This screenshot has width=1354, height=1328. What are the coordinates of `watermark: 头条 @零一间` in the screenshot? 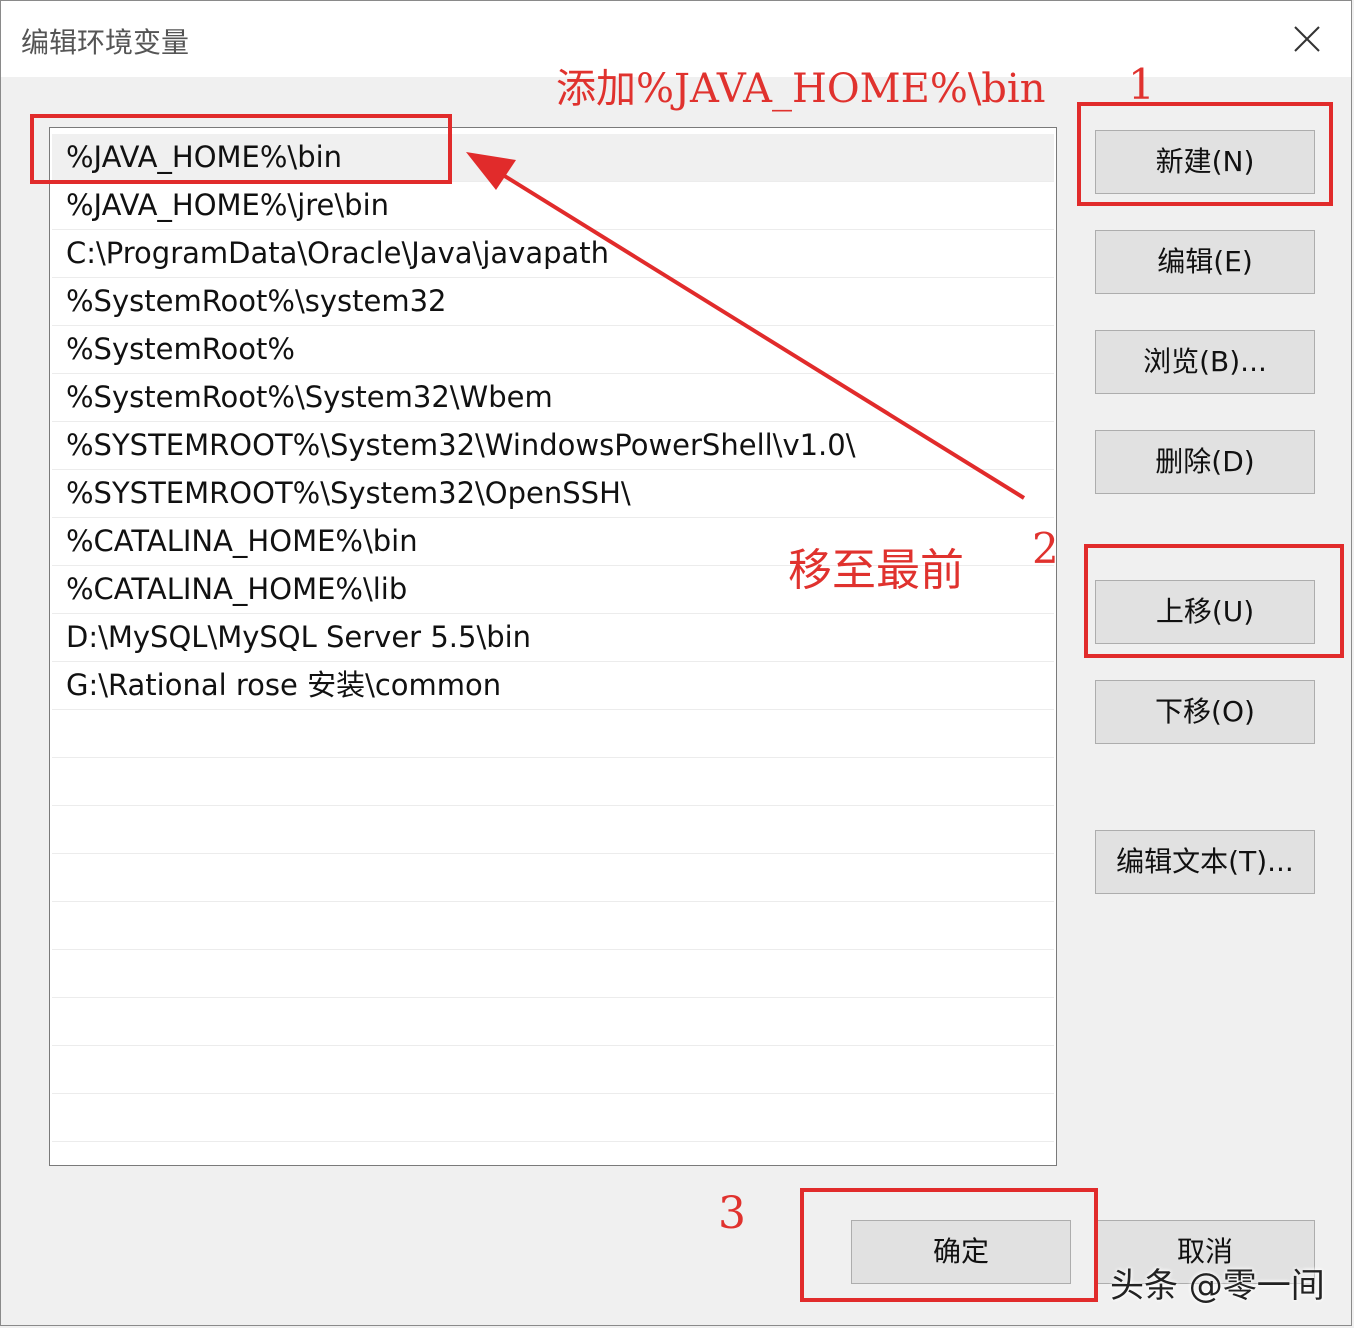 It's located at (1217, 1286).